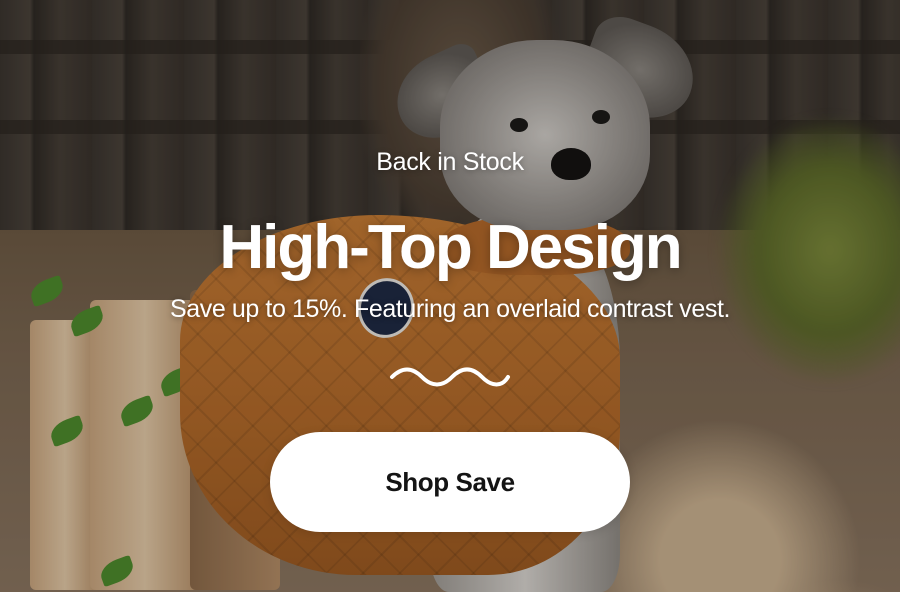 The height and width of the screenshot is (592, 900). Describe the element at coordinates (450, 162) in the screenshot. I see `hero-eyebrow: Back in Stock` at that location.